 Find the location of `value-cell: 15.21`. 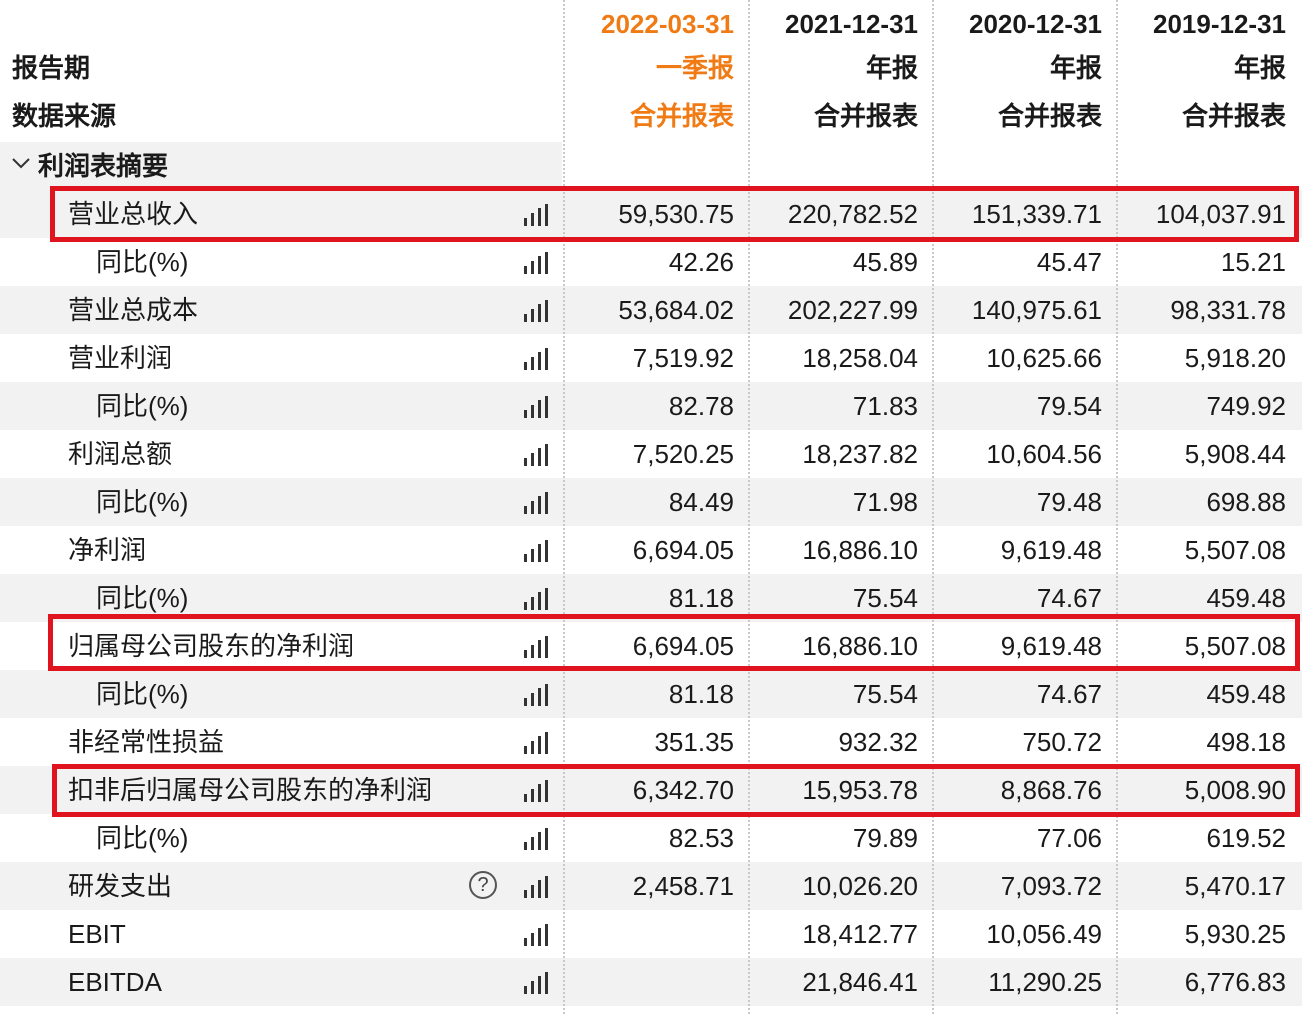

value-cell: 15.21 is located at coordinates (1253, 262).